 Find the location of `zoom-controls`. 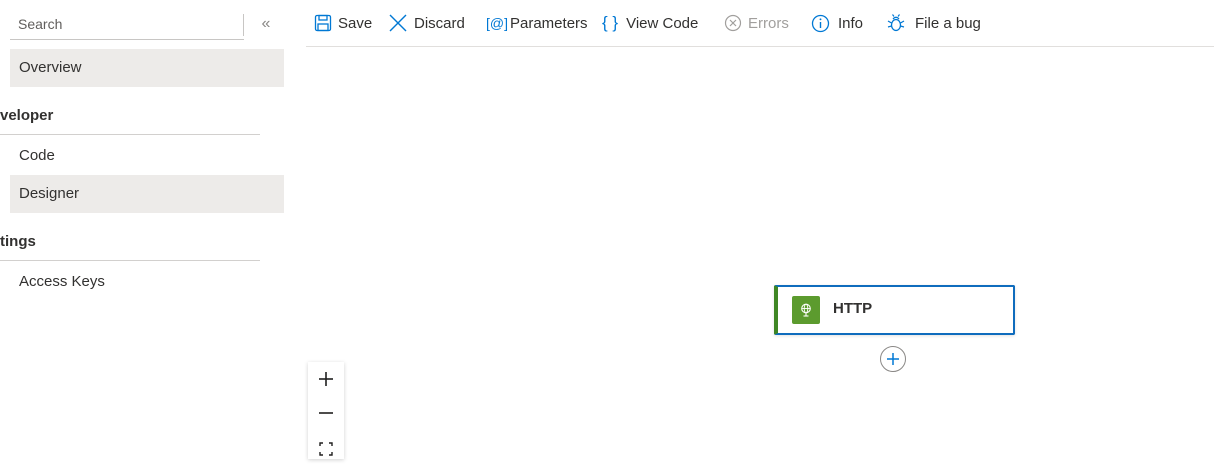

zoom-controls is located at coordinates (326, 410).